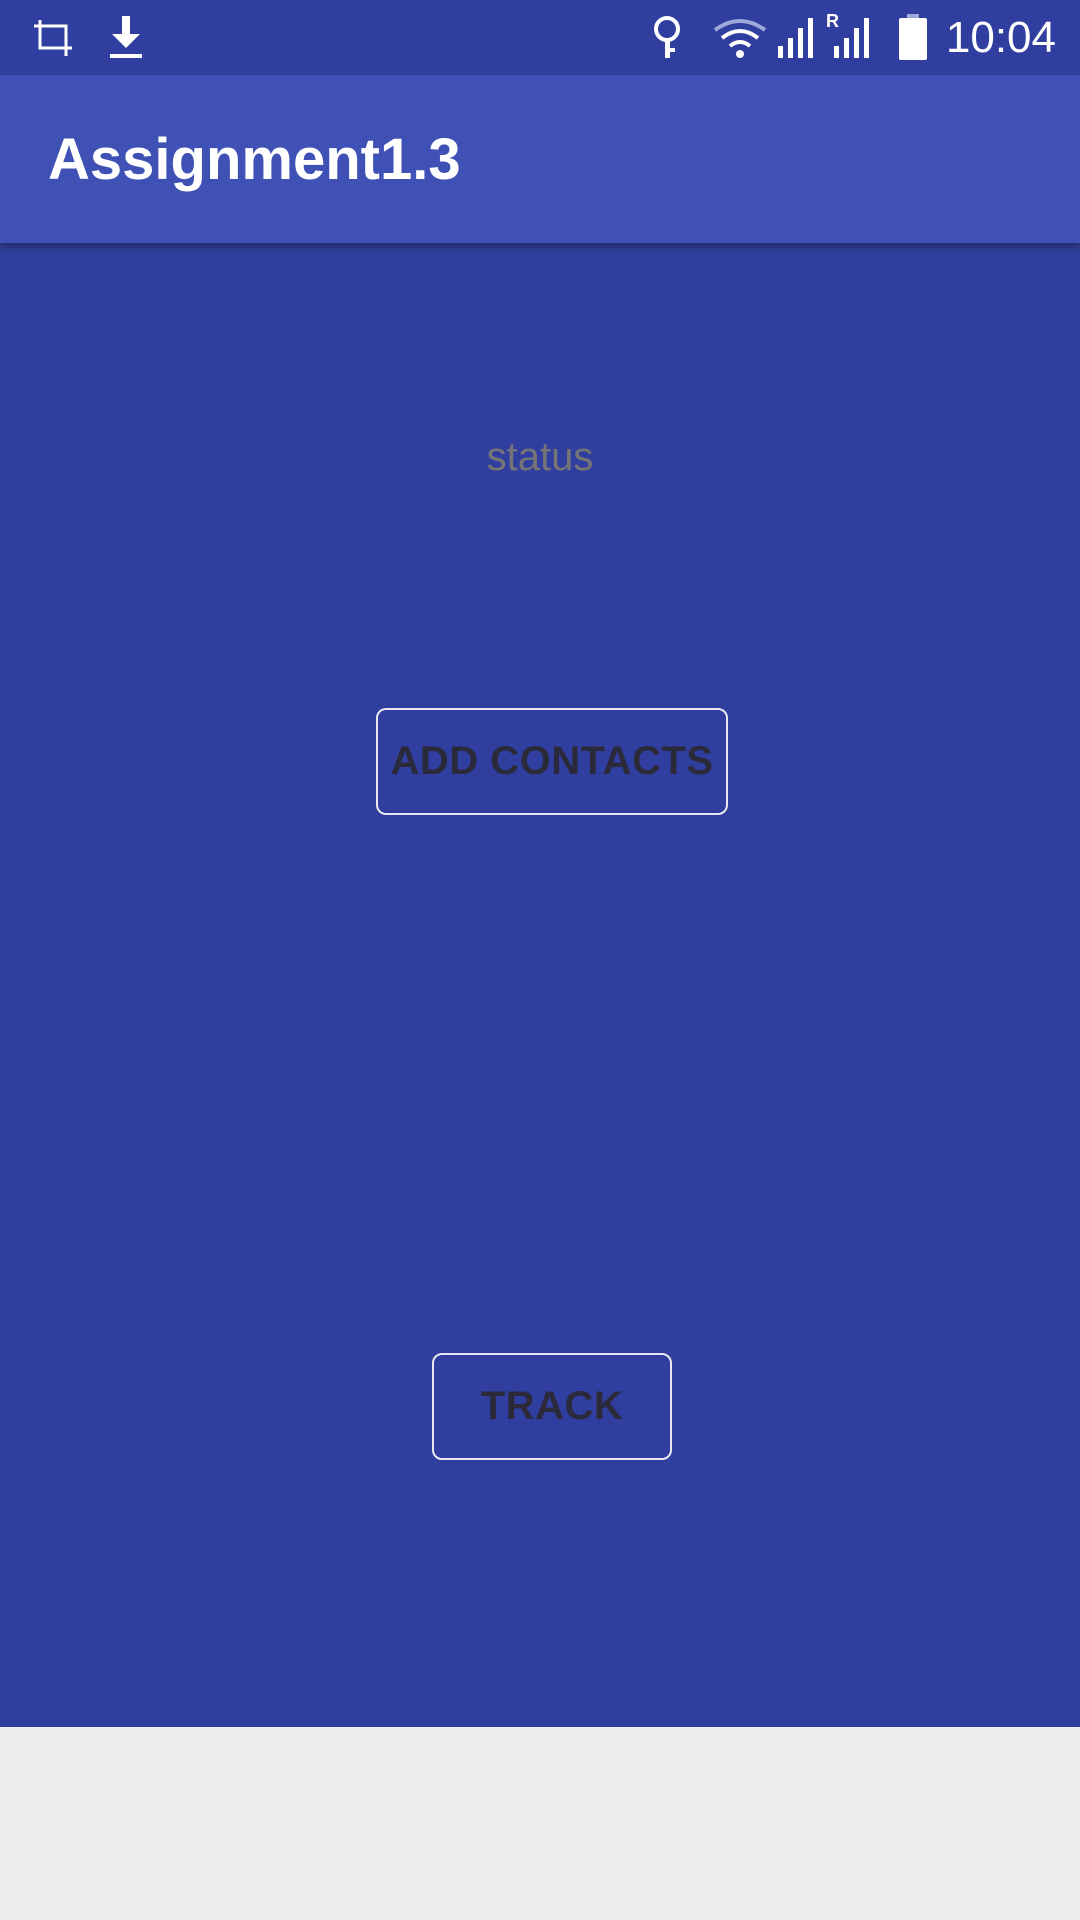  Describe the element at coordinates (540, 457) in the screenshot. I see `status-label: status` at that location.